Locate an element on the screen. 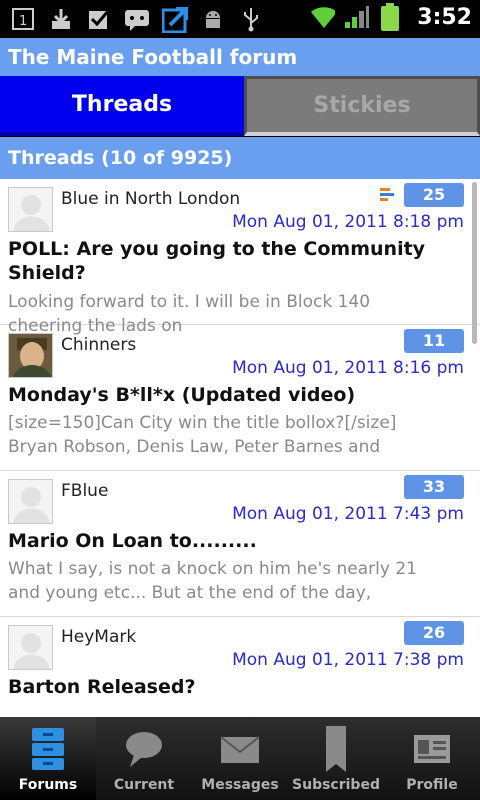 The width and height of the screenshot is (480, 800). nav-forums: Forums is located at coordinates (48, 758).